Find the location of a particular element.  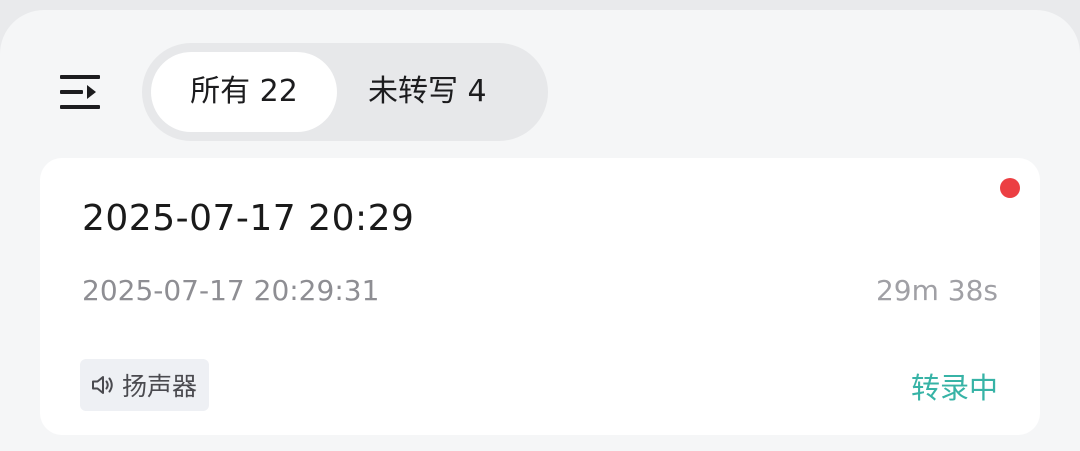

recording-timestamp: 2025-07-17 20:29:31 is located at coordinates (231, 290).